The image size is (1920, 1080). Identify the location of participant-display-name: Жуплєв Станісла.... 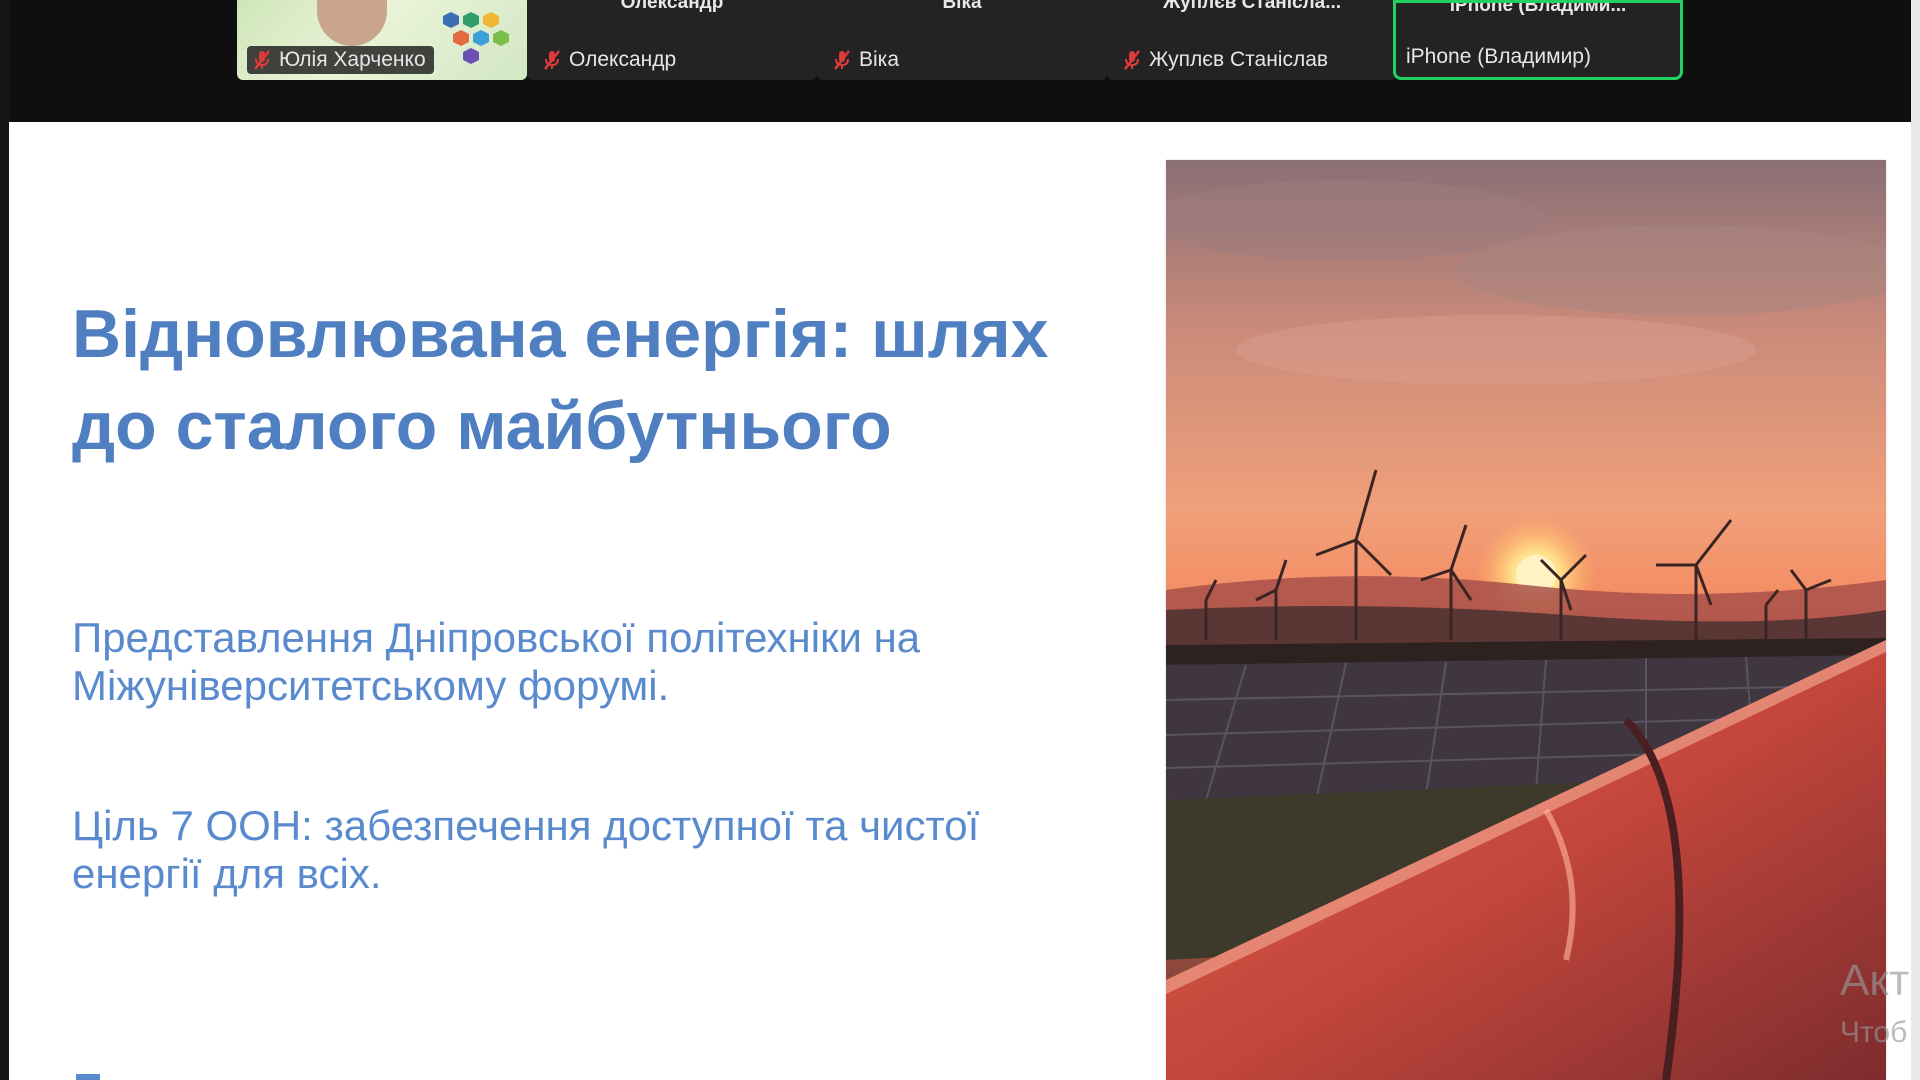
(1252, 6).